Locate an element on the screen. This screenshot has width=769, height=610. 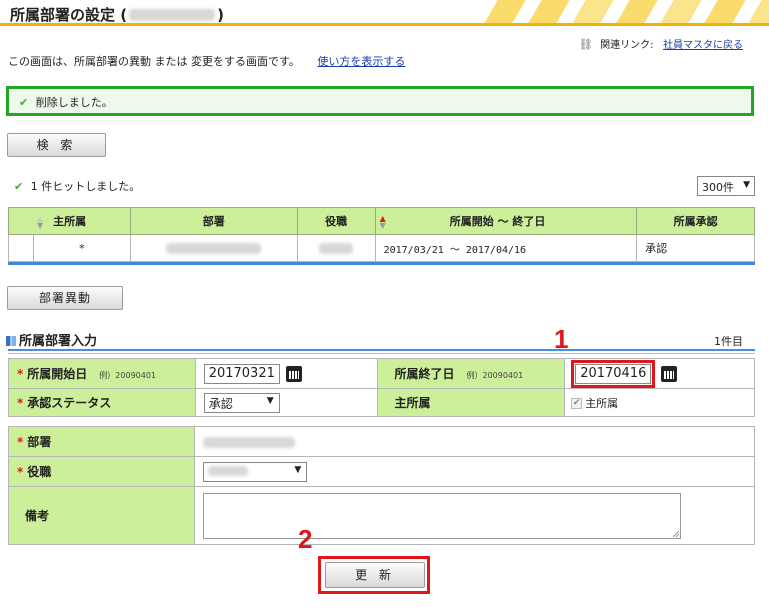
hit-count: ✔ 1 件ヒットしました。 is located at coordinates (77, 186).